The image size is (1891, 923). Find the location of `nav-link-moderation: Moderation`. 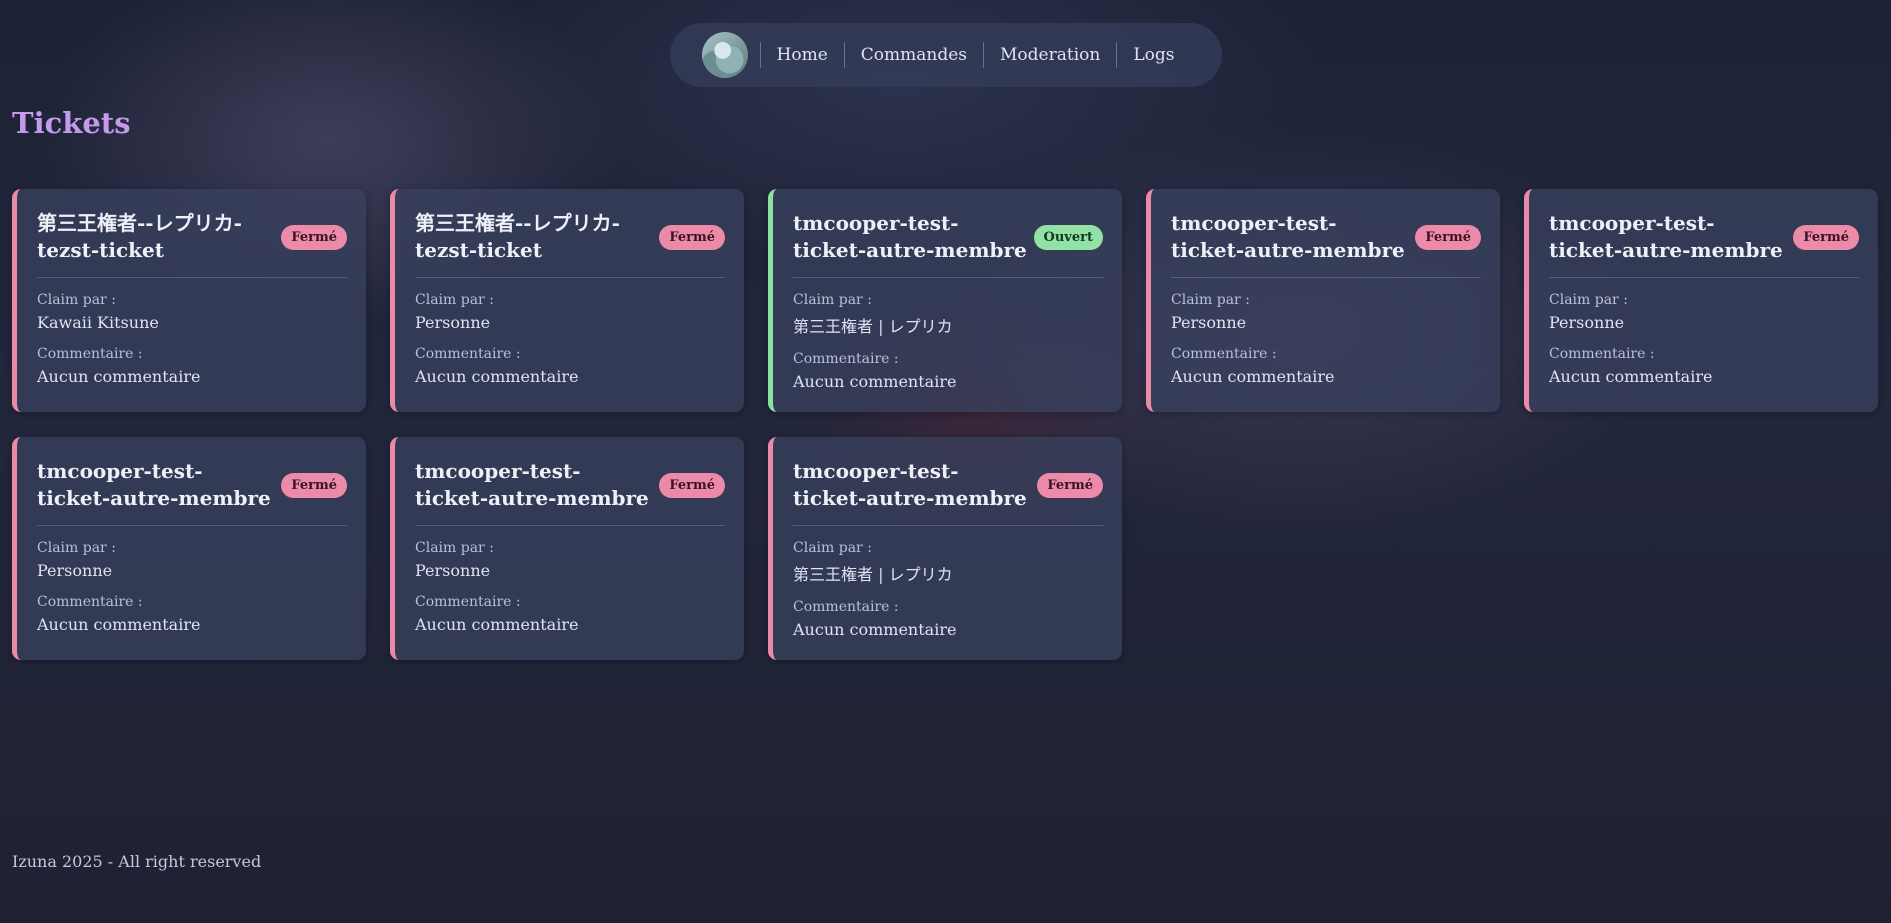

nav-link-moderation: Moderation is located at coordinates (1050, 55).